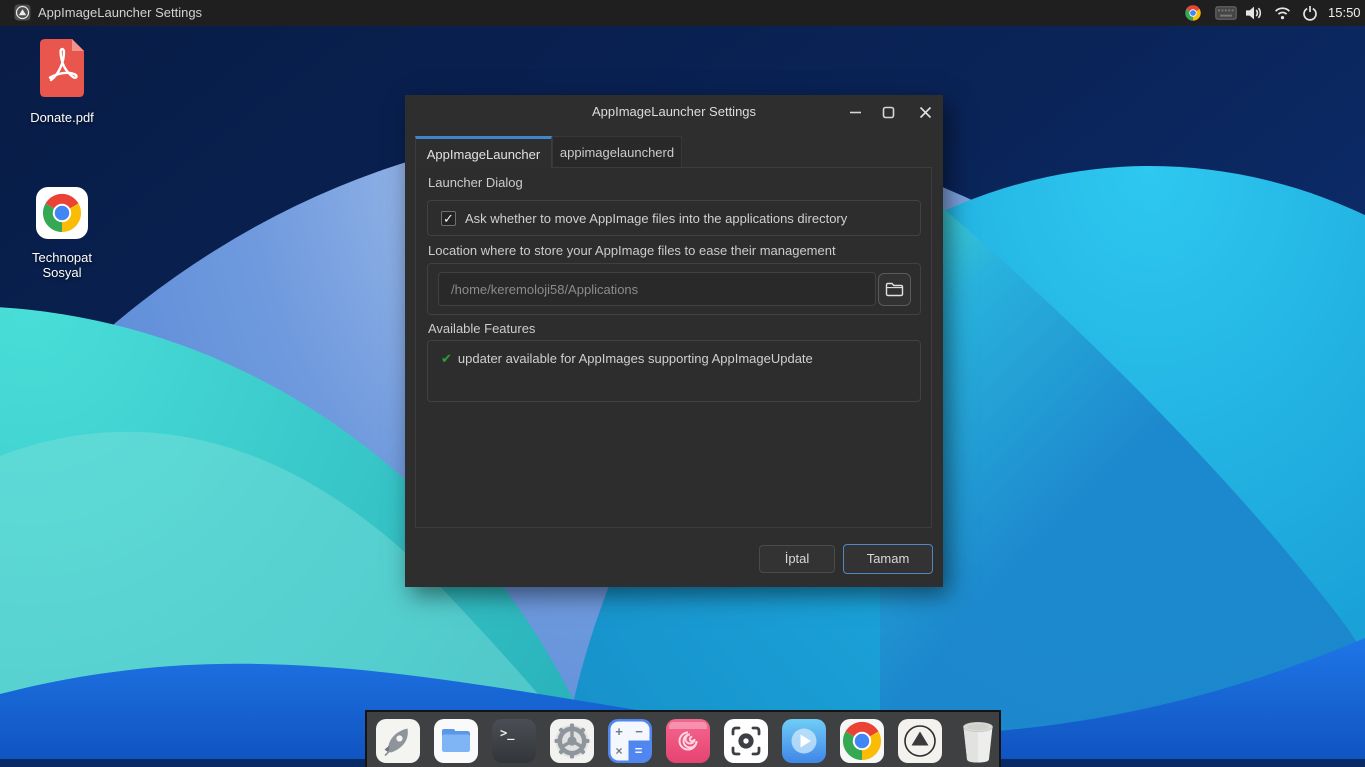  I want to click on desktop-icon-donate-pdf: Donate.pdf, so click(62, 80).